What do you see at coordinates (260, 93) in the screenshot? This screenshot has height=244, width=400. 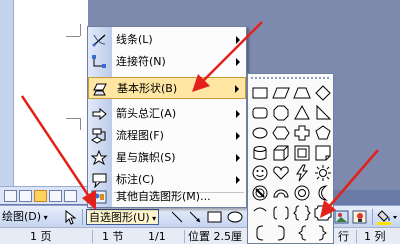 I see `rectangle-shape-icon` at bounding box center [260, 93].